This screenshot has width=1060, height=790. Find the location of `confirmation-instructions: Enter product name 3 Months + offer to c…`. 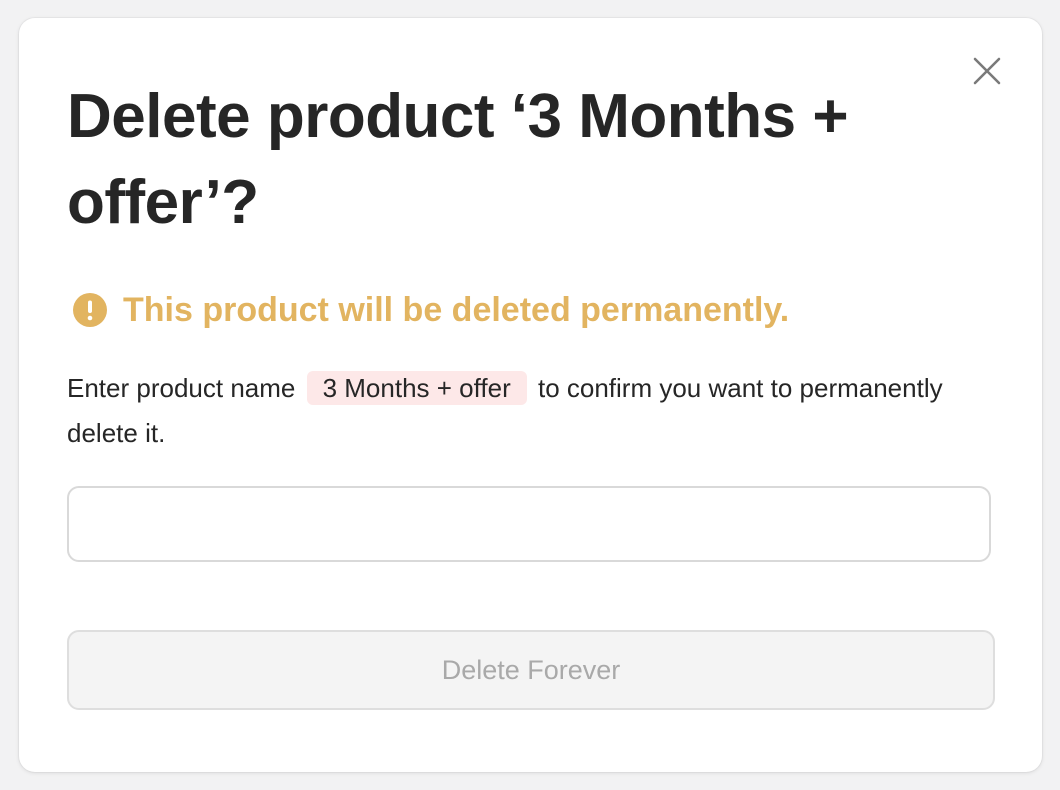

confirmation-instructions: Enter product name 3 Months + offer to c… is located at coordinates (517, 411).